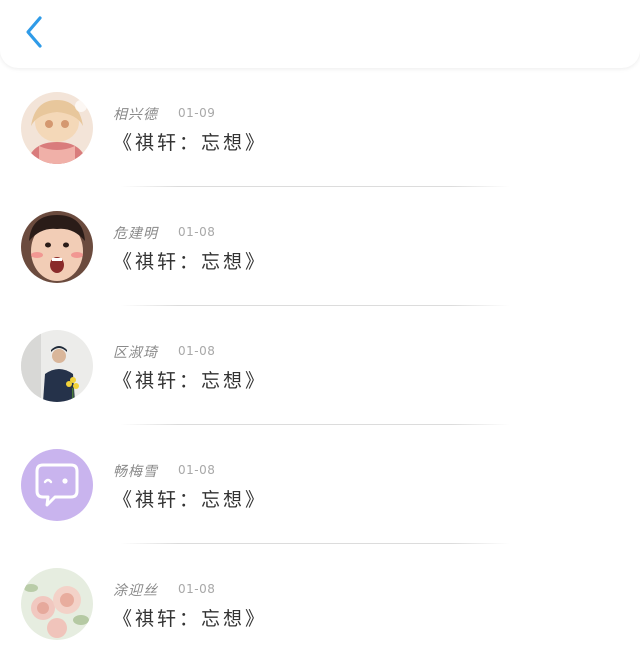  What do you see at coordinates (135, 353) in the screenshot?
I see `sender-name: 区淑琦` at bounding box center [135, 353].